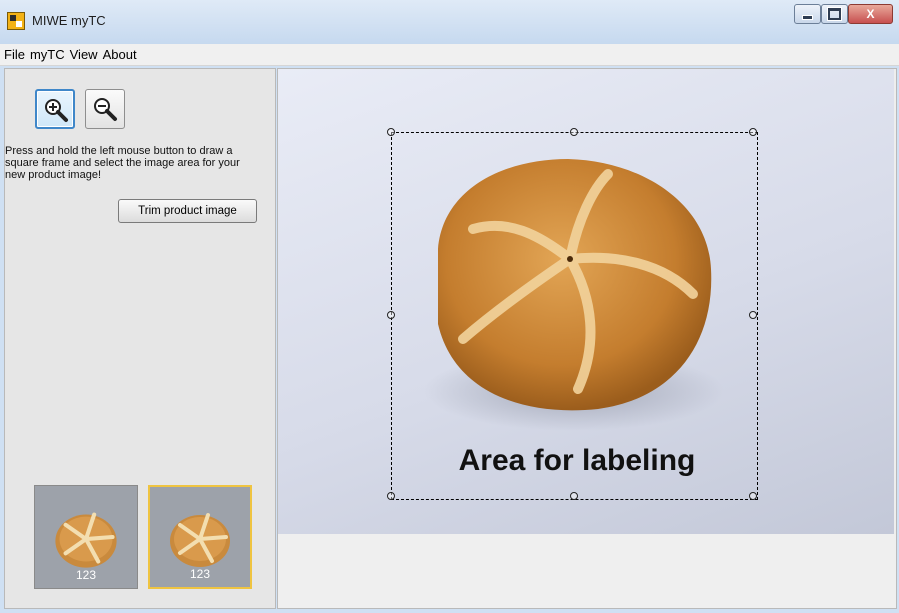 The image size is (899, 613). I want to click on minimize-button, so click(807, 14).